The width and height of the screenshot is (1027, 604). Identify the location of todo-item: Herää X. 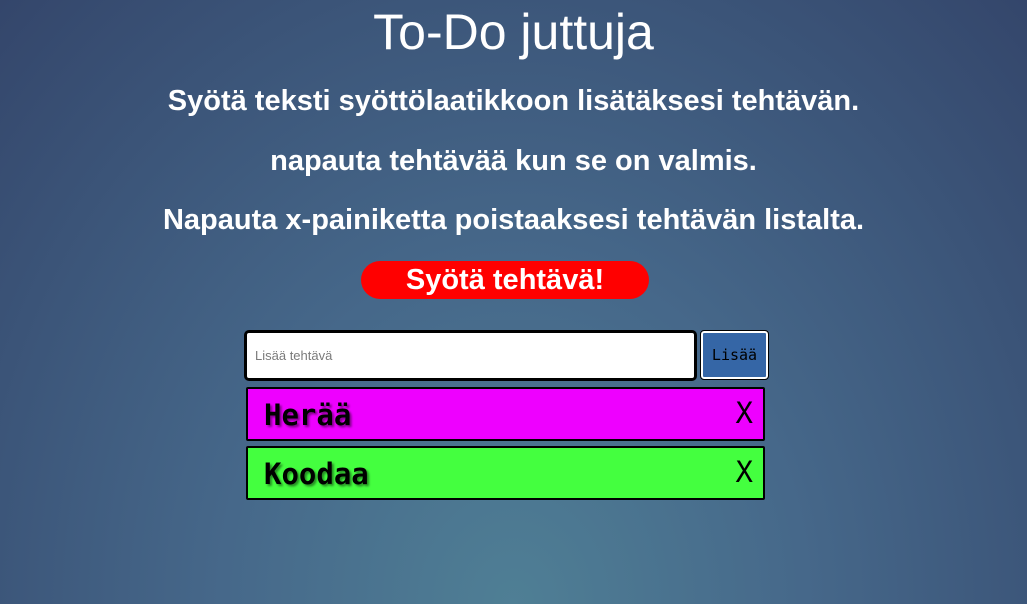
(505, 414).